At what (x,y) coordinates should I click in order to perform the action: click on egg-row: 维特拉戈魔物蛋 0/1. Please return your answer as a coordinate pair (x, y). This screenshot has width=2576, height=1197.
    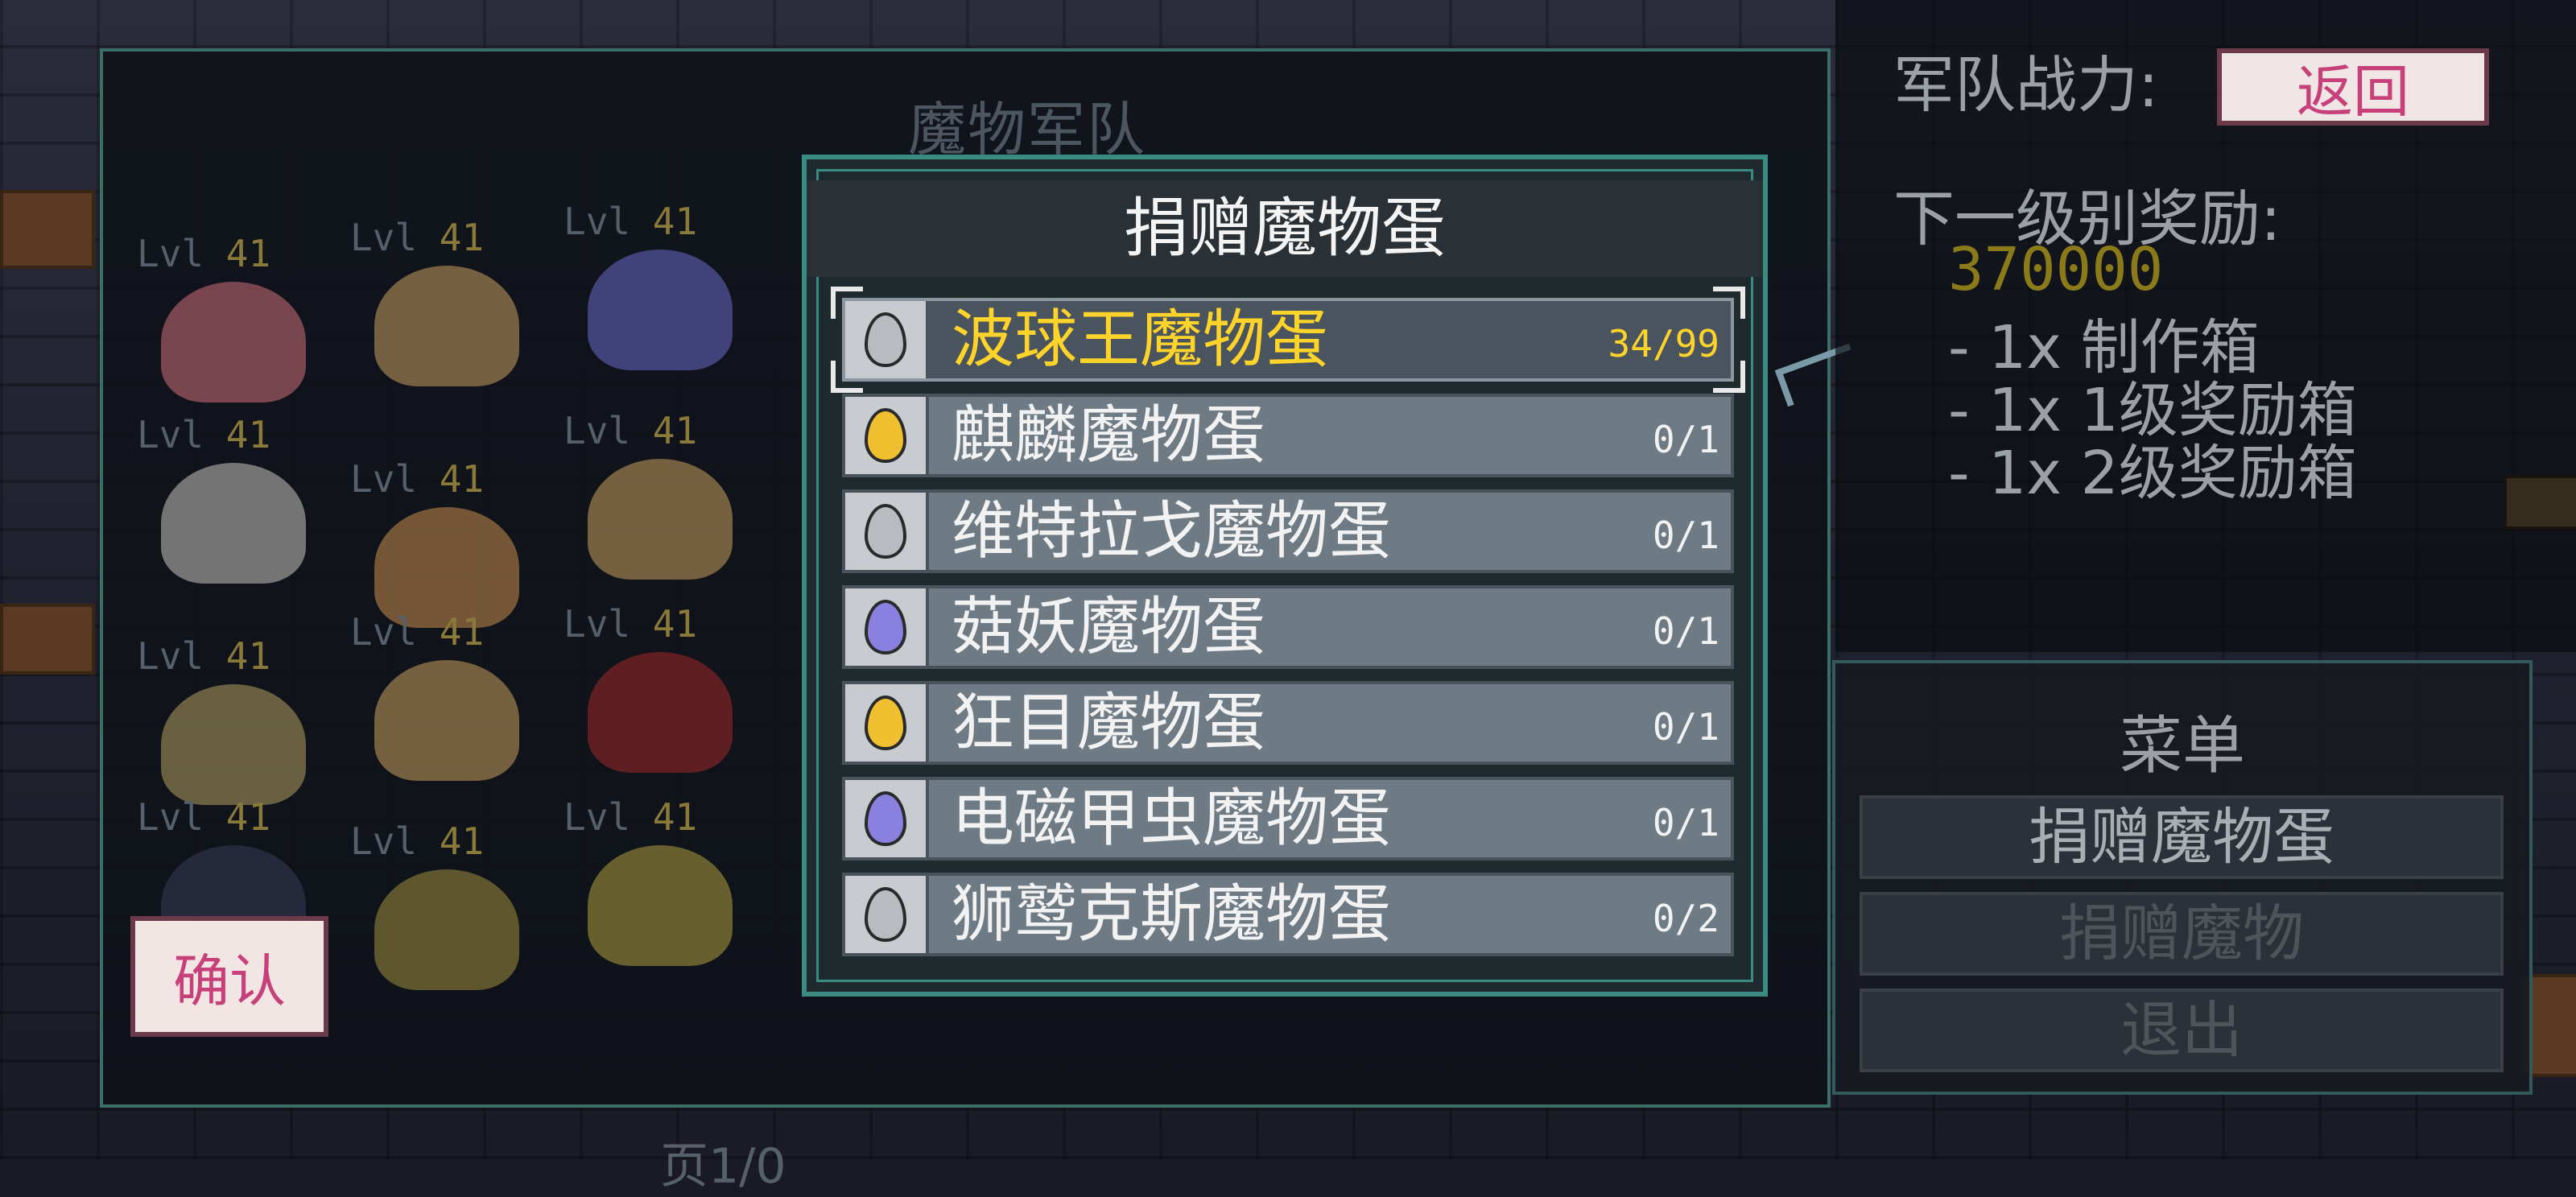
    Looking at the image, I should click on (1288, 531).